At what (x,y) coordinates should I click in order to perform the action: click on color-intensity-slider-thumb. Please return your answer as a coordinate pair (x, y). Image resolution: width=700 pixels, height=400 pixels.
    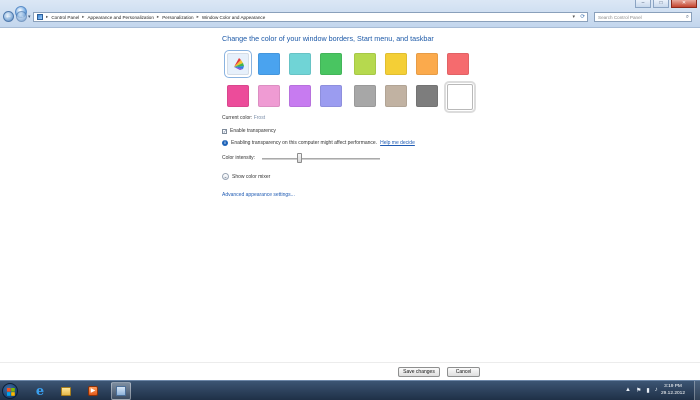
    Looking at the image, I should click on (299, 158).